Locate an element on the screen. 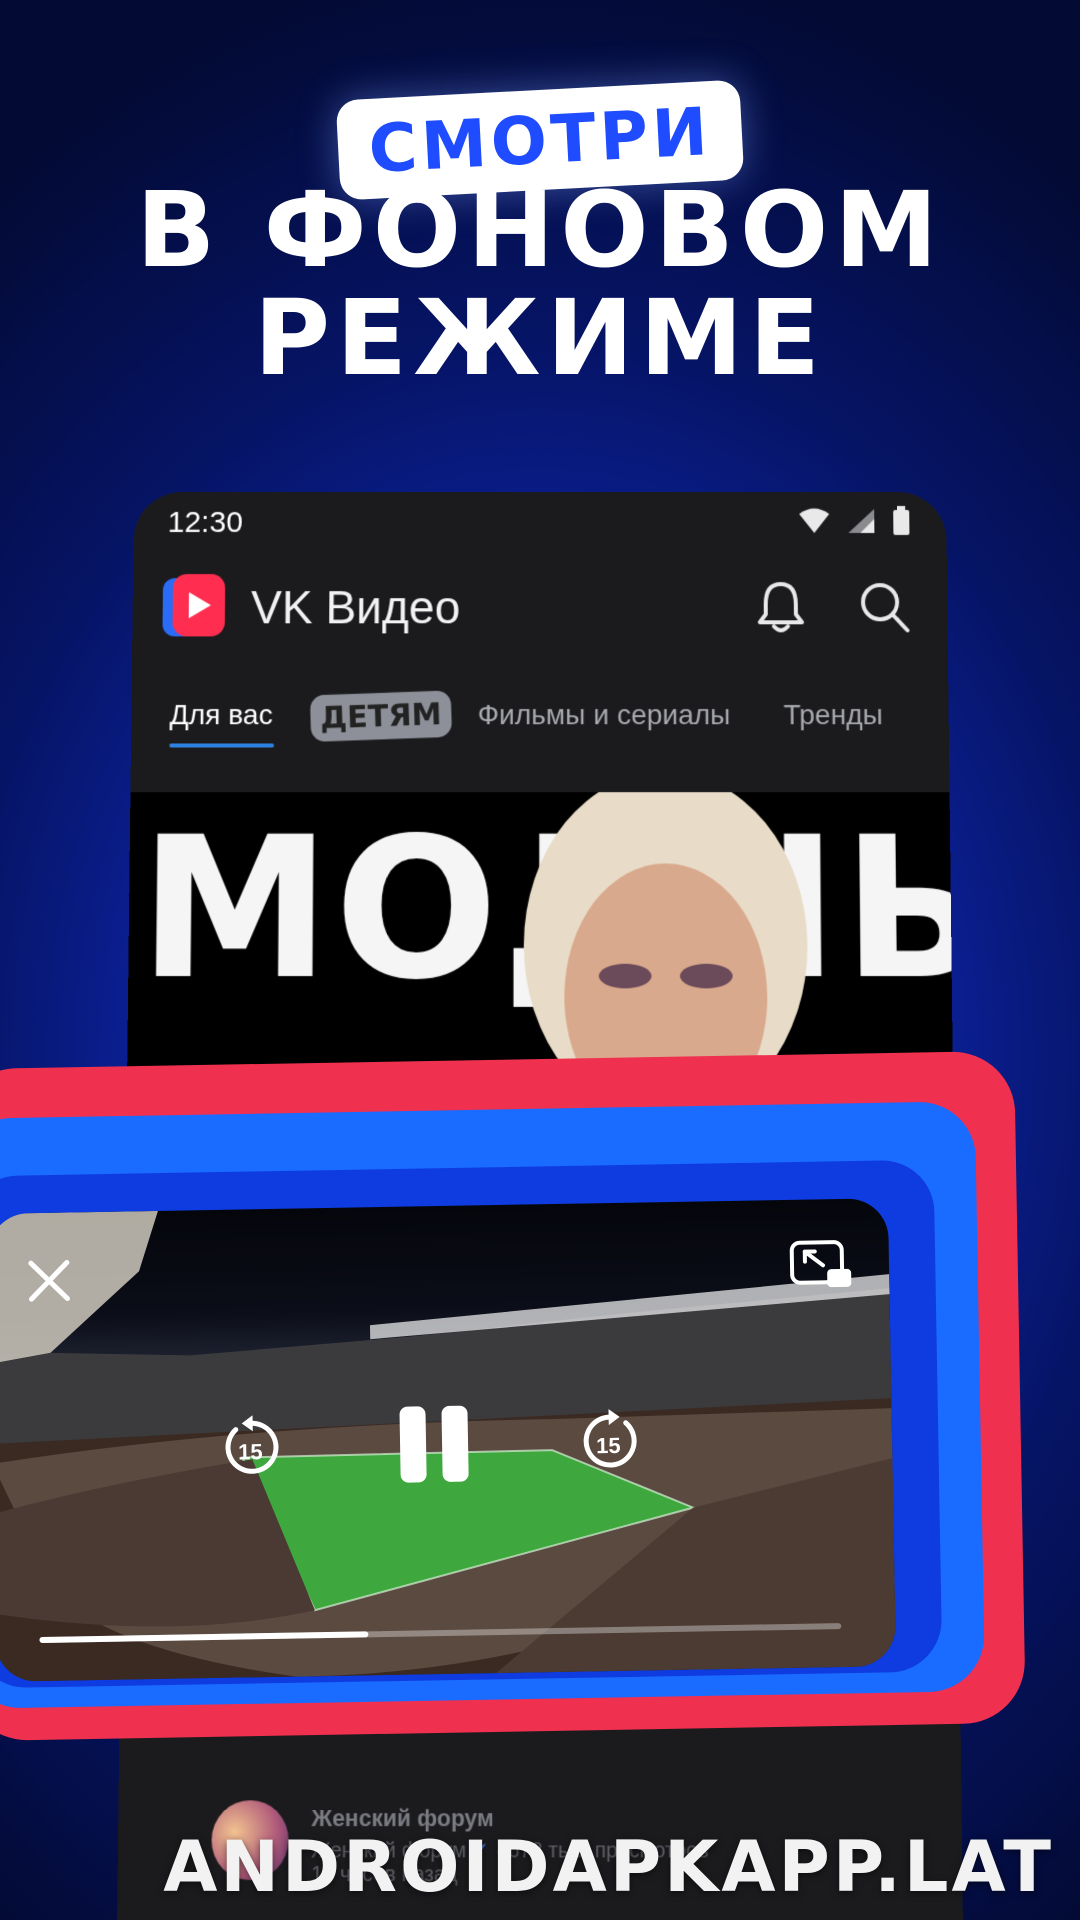 This screenshot has height=1920, width=1080. rewind-seconds: 15 is located at coordinates (250, 1452).